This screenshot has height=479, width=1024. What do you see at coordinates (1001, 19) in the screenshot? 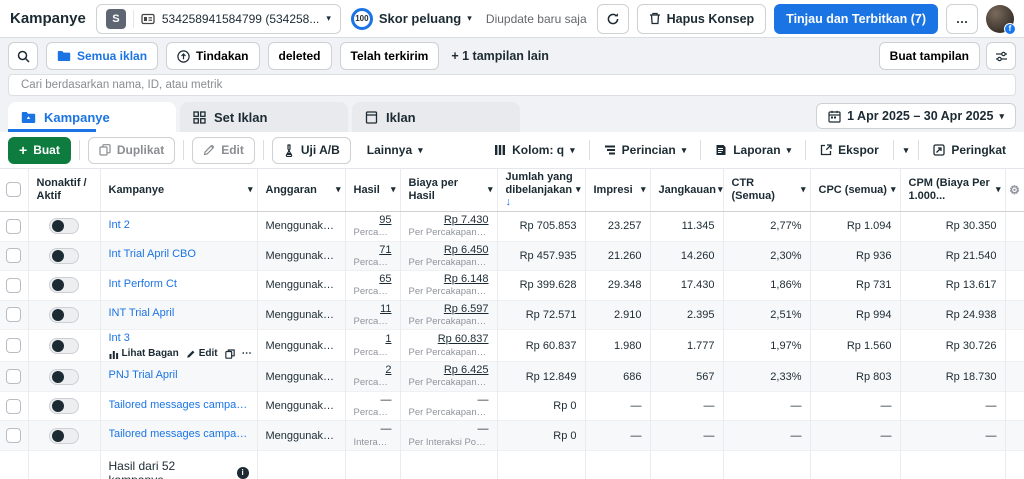
I see `profile-avatar: f` at bounding box center [1001, 19].